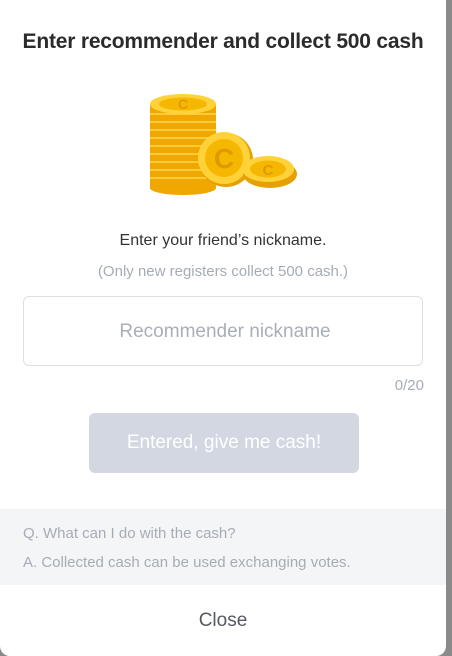 The height and width of the screenshot is (656, 452). Describe the element at coordinates (223, 271) in the screenshot. I see `eligibility-note: (Only new registers collect 500 cash.)` at that location.